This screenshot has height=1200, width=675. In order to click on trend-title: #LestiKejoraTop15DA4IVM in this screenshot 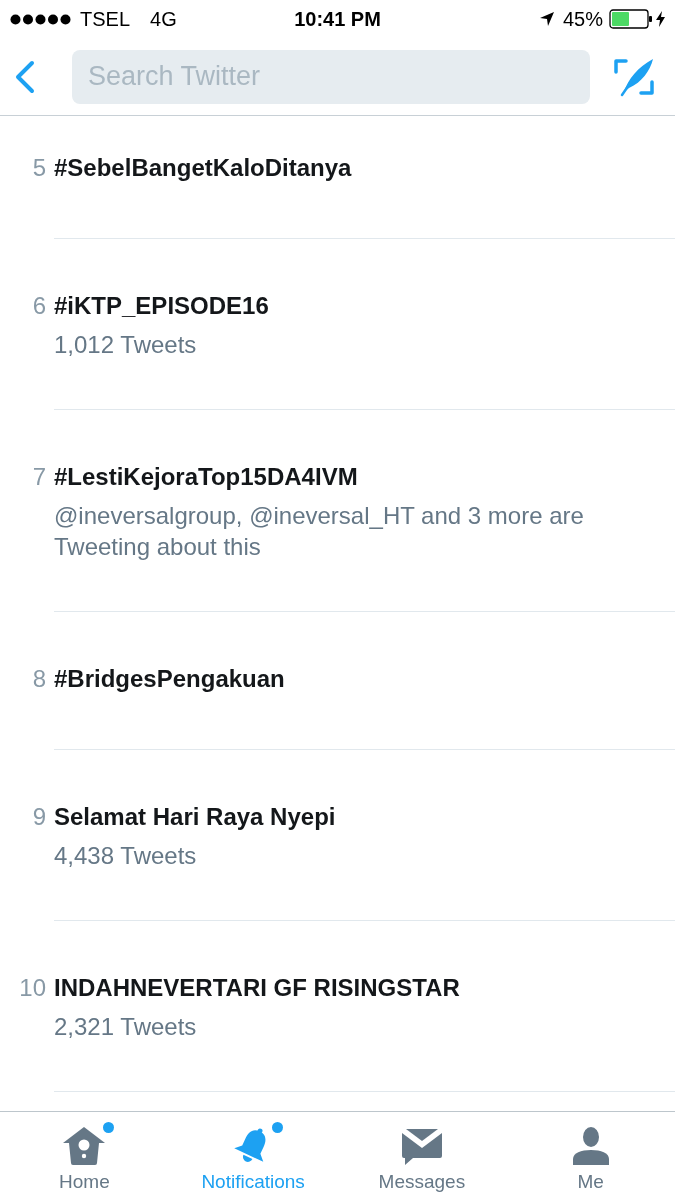, I will do `click(356, 477)`.